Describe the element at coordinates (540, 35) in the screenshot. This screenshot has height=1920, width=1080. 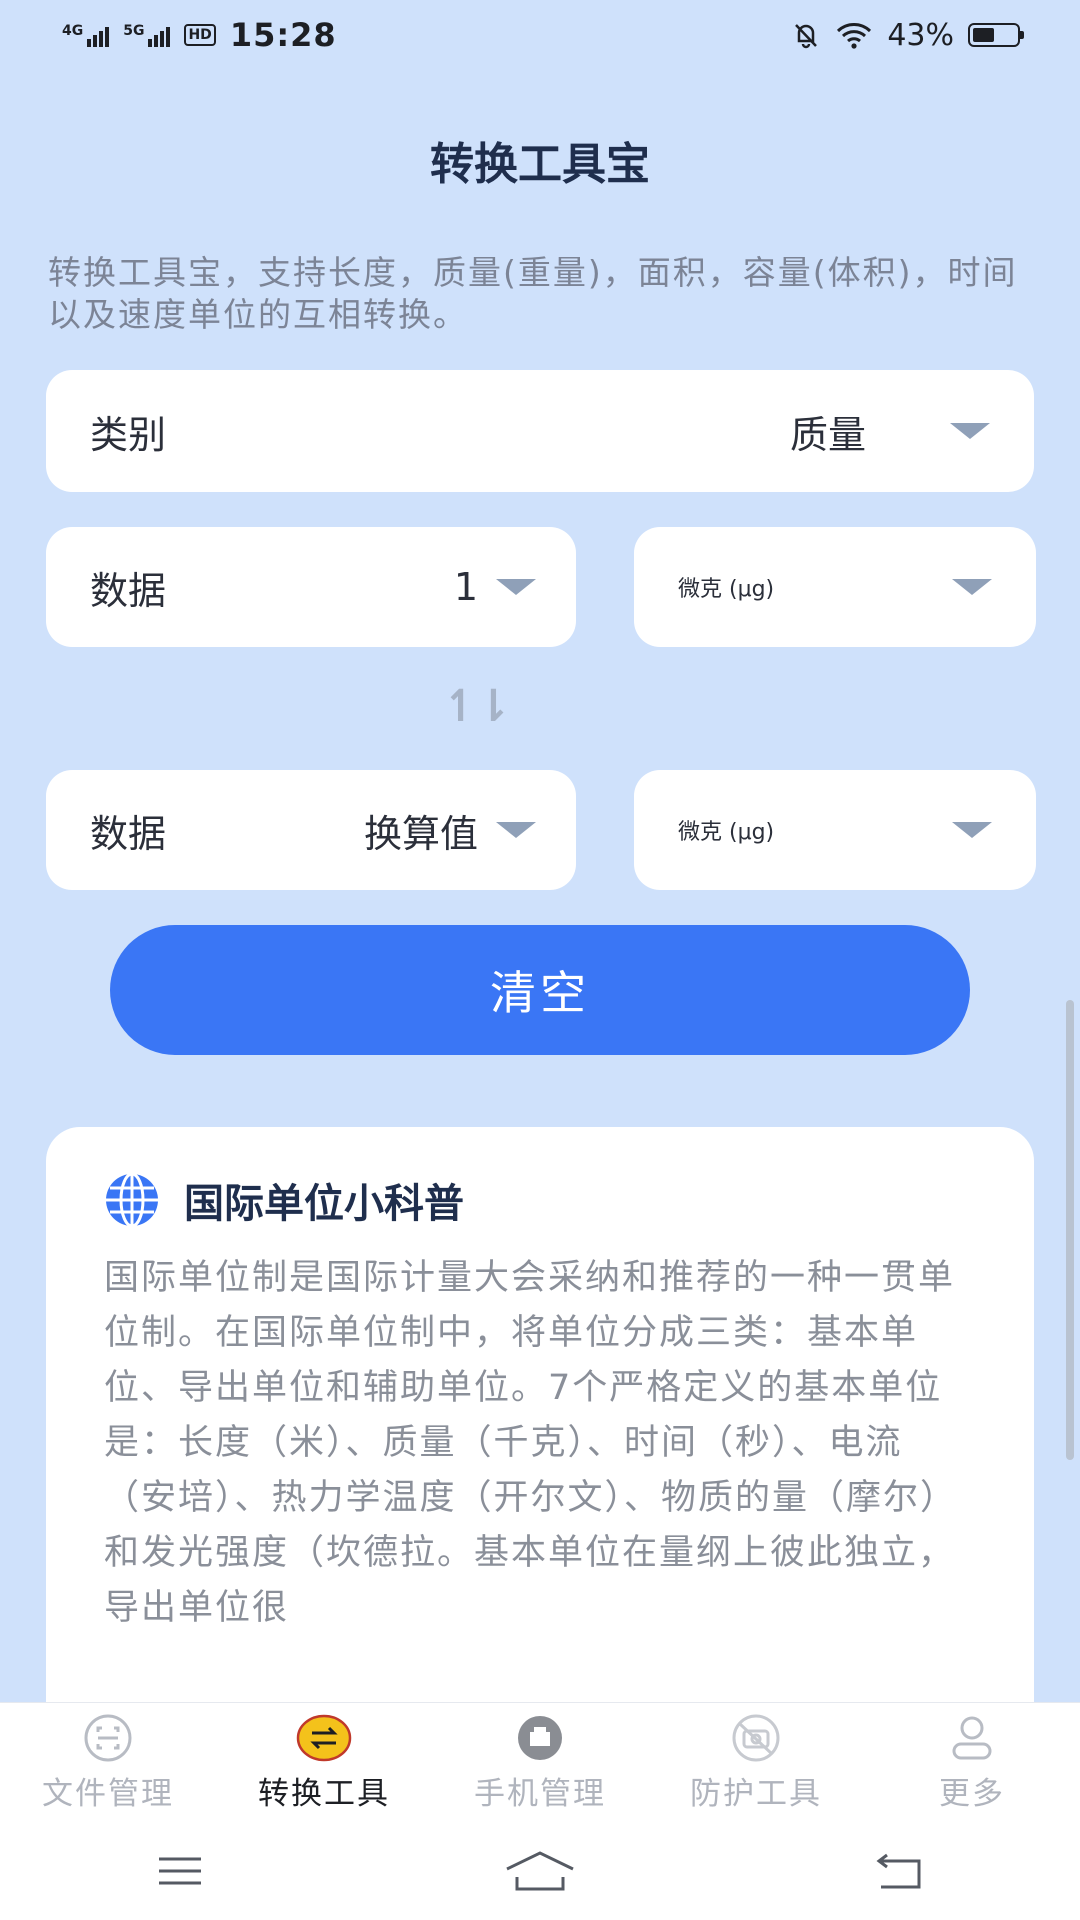
I see `status-bar: 4G 5G HD 15:28 43%` at that location.